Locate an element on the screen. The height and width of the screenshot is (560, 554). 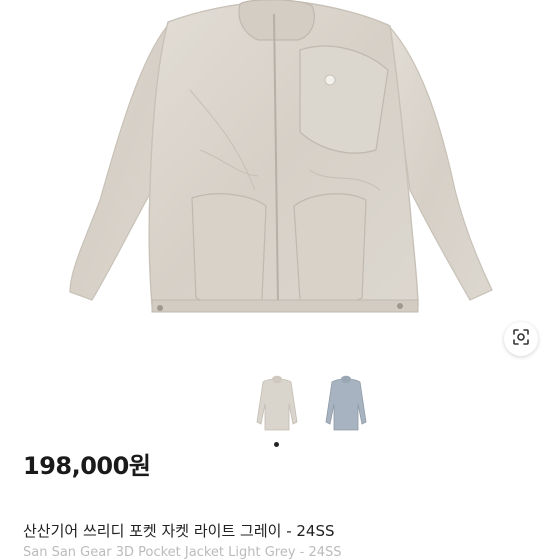
product-price: 198,000원 is located at coordinates (87, 466).